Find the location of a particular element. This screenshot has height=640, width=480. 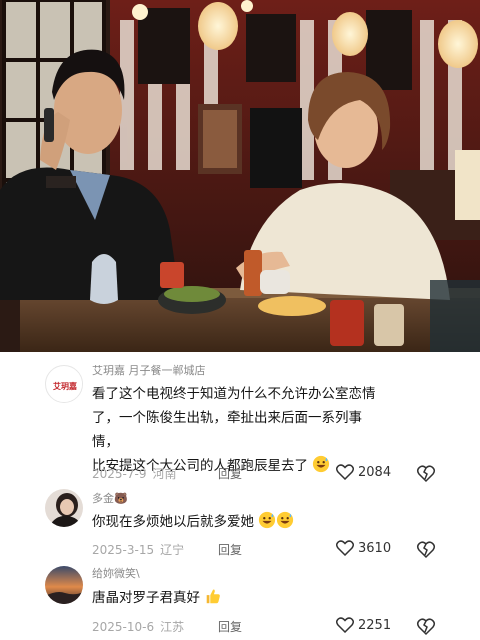

avatar: 艾玥嘉 is located at coordinates (64, 384).